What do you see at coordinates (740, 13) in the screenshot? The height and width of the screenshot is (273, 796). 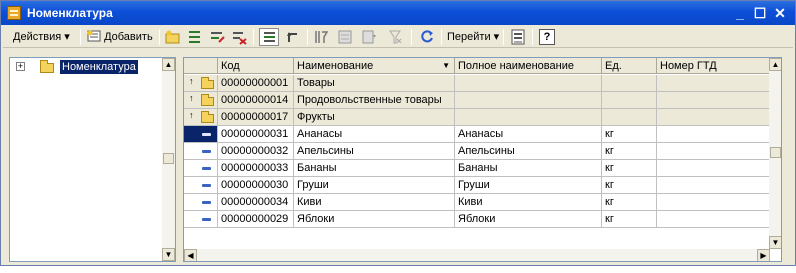 I see `minimize-icon: _` at bounding box center [740, 13].